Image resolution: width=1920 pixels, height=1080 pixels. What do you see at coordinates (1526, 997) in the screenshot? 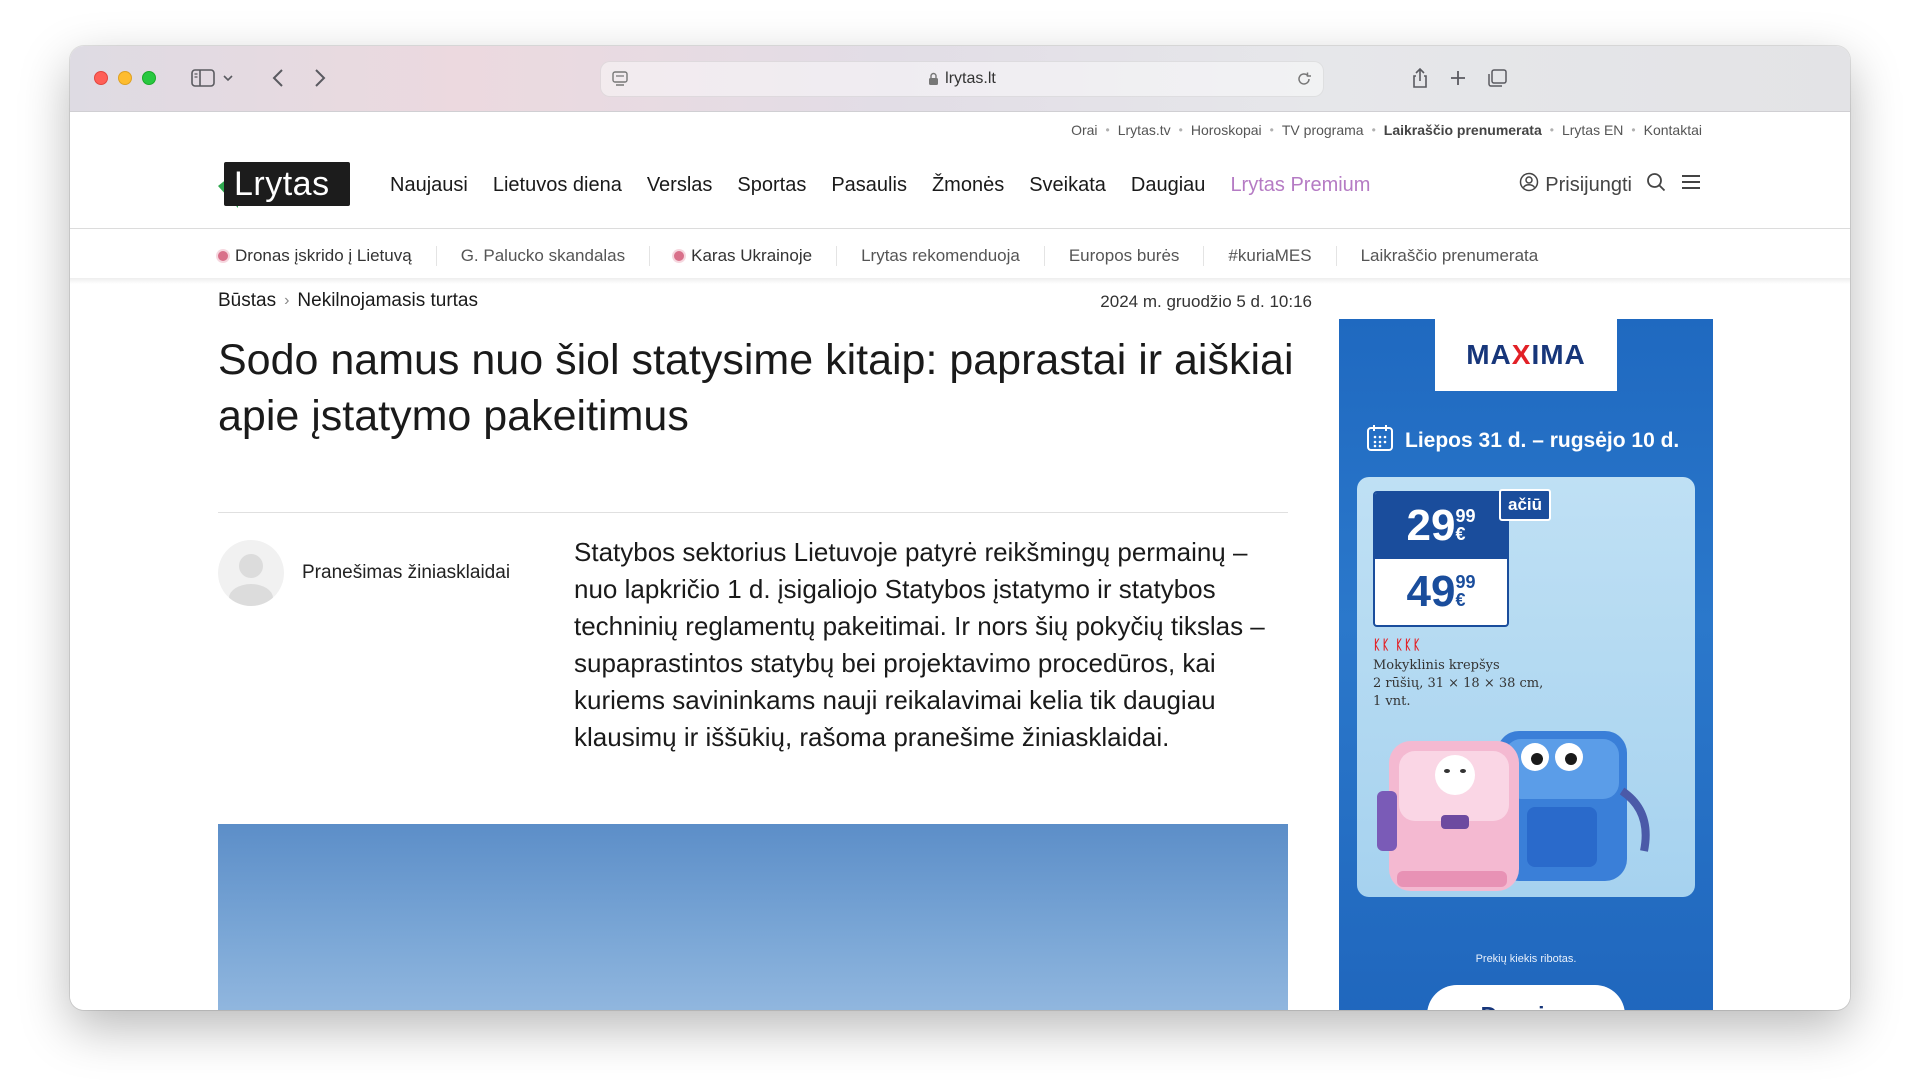
I see `ad-more-button: Daugiau` at bounding box center [1526, 997].